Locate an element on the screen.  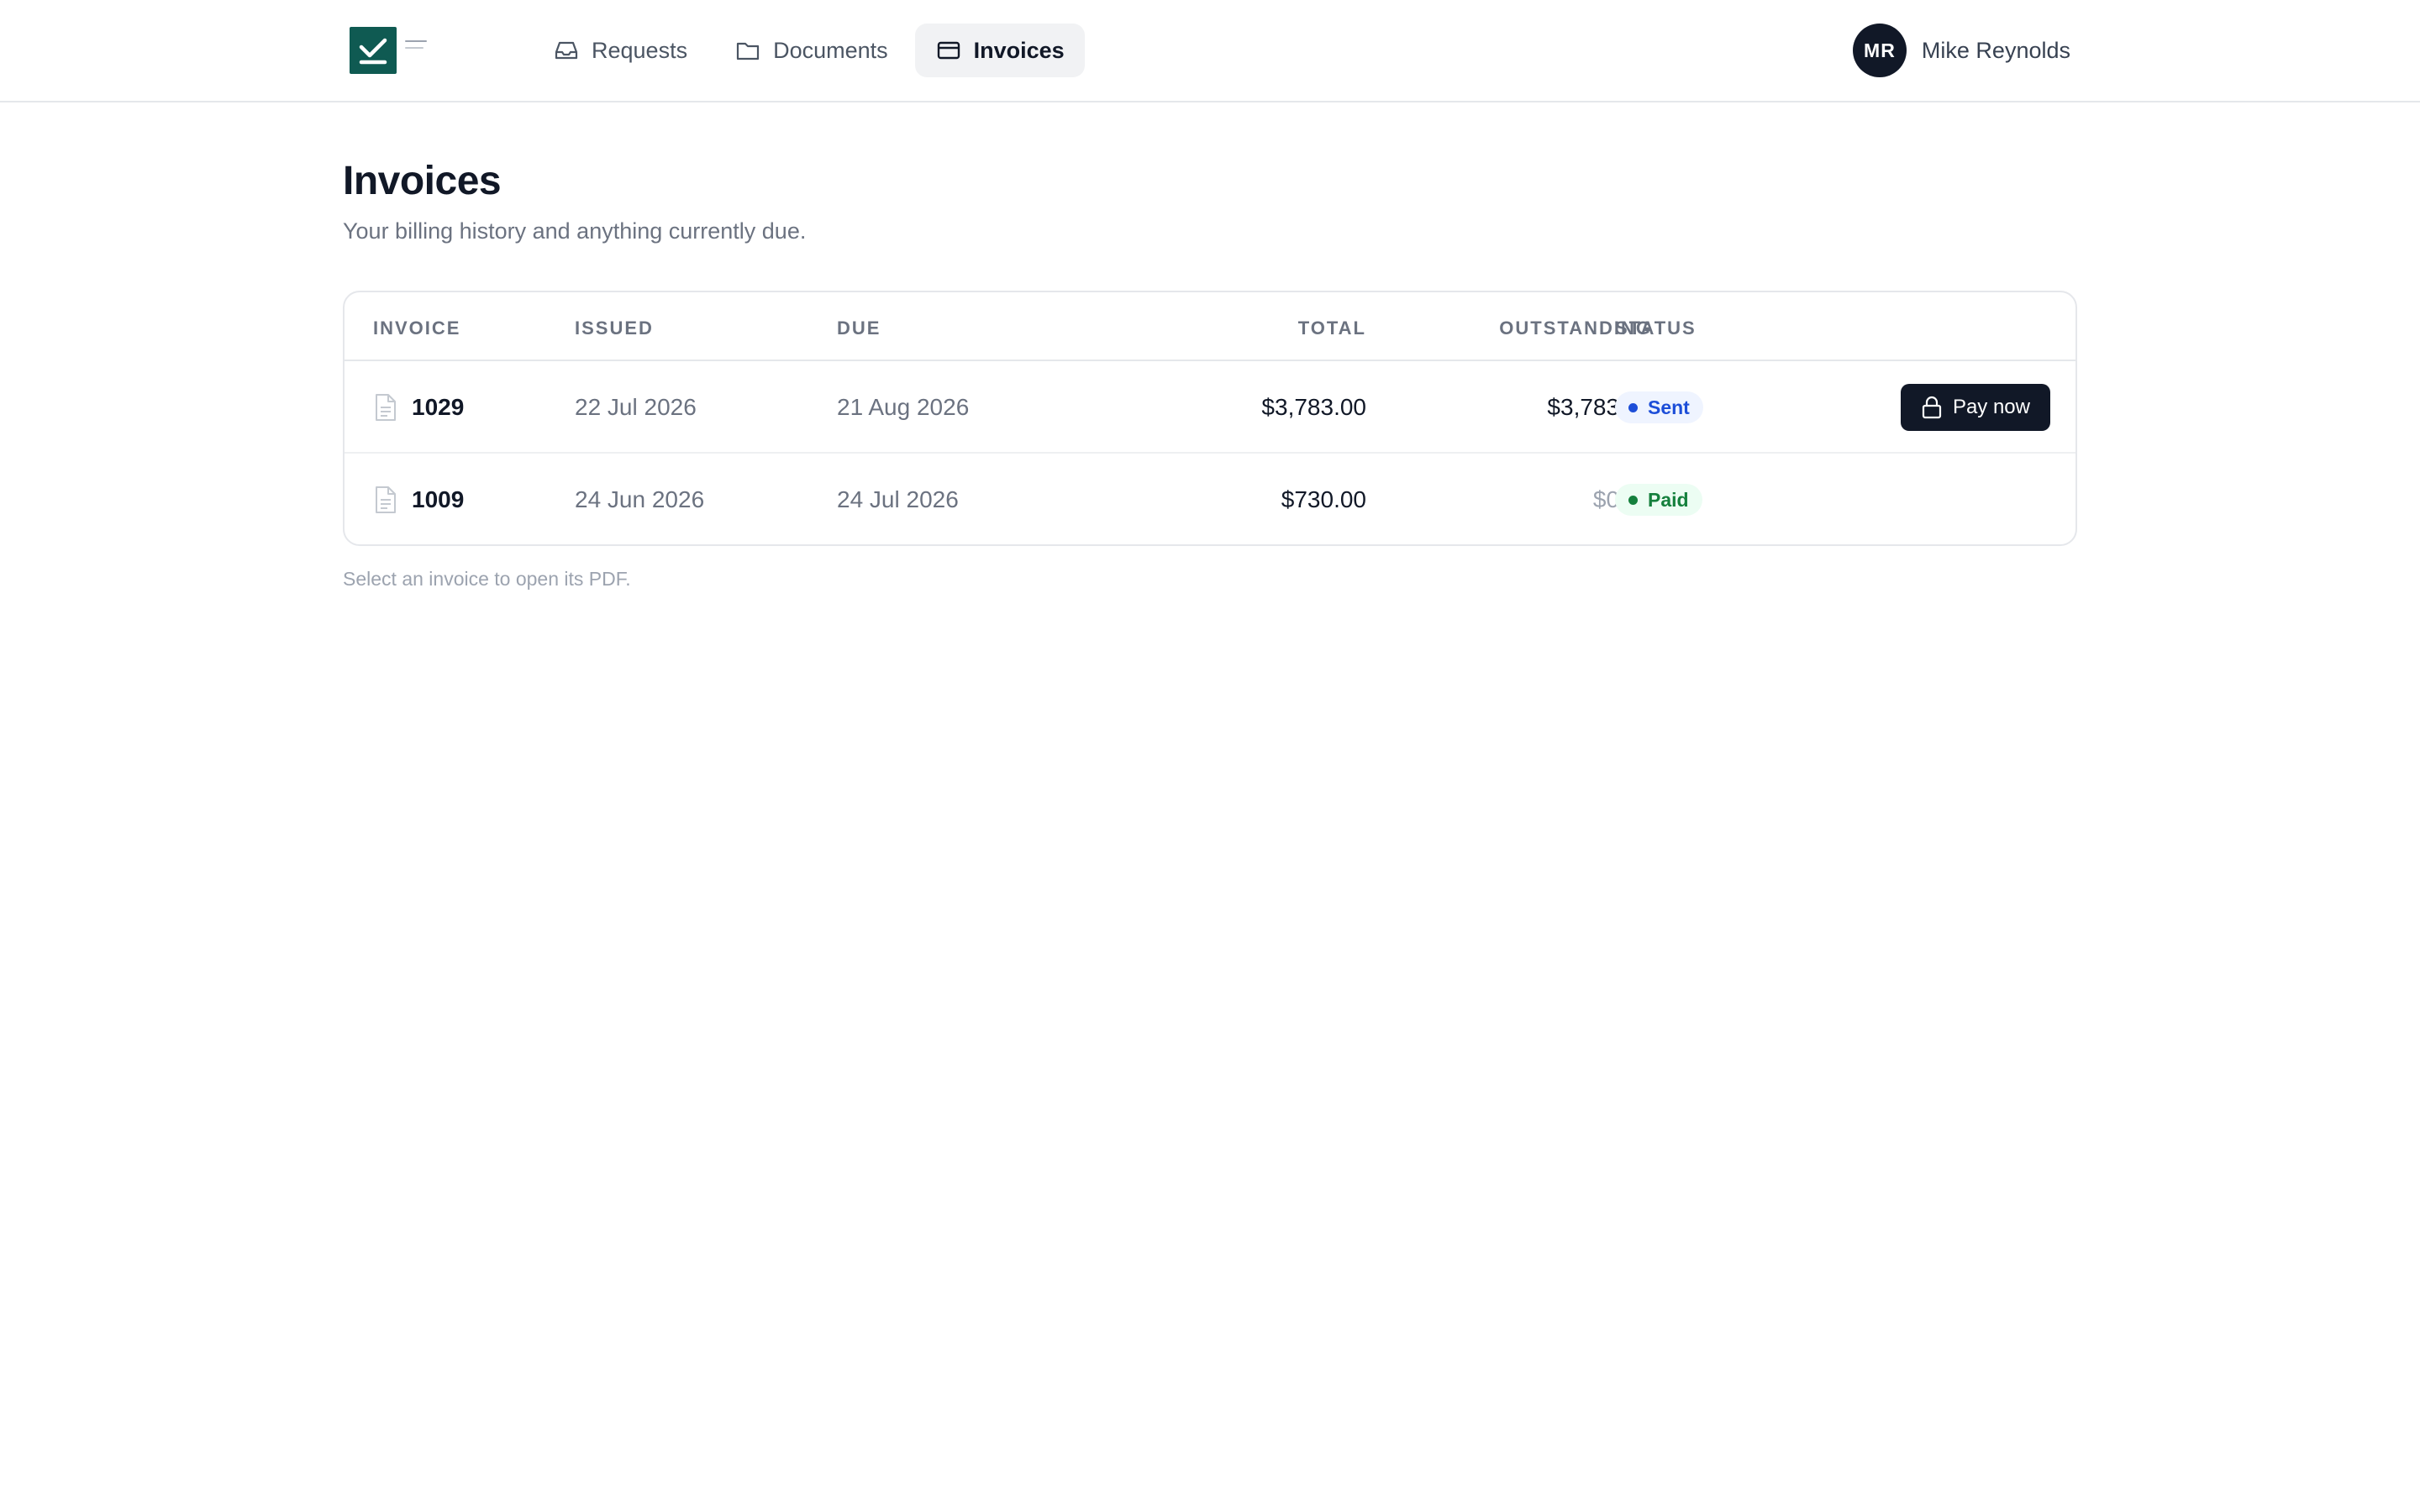
nav-item-documents: Documents is located at coordinates (811, 50).